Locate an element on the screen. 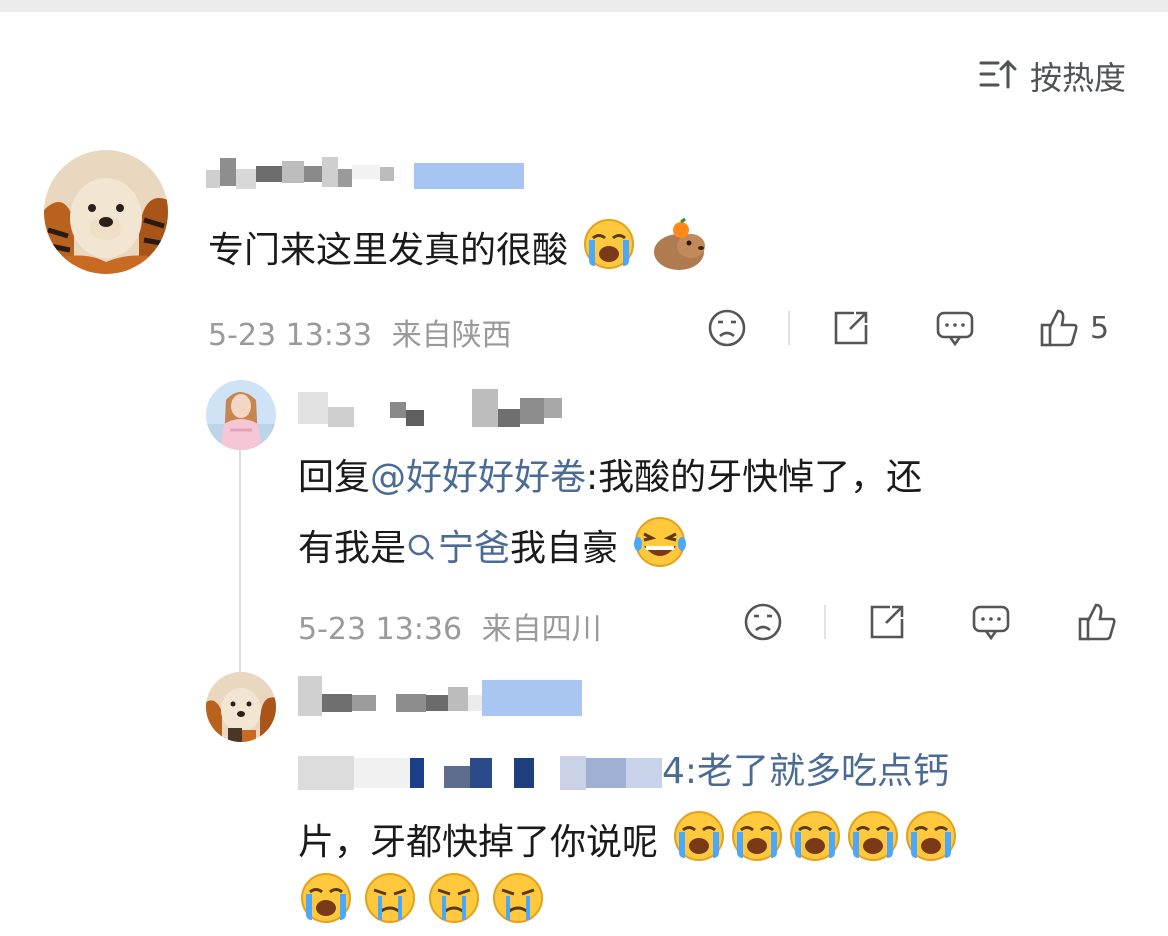 This screenshot has width=1168, height=936. like-count: 5 is located at coordinates (1100, 328).